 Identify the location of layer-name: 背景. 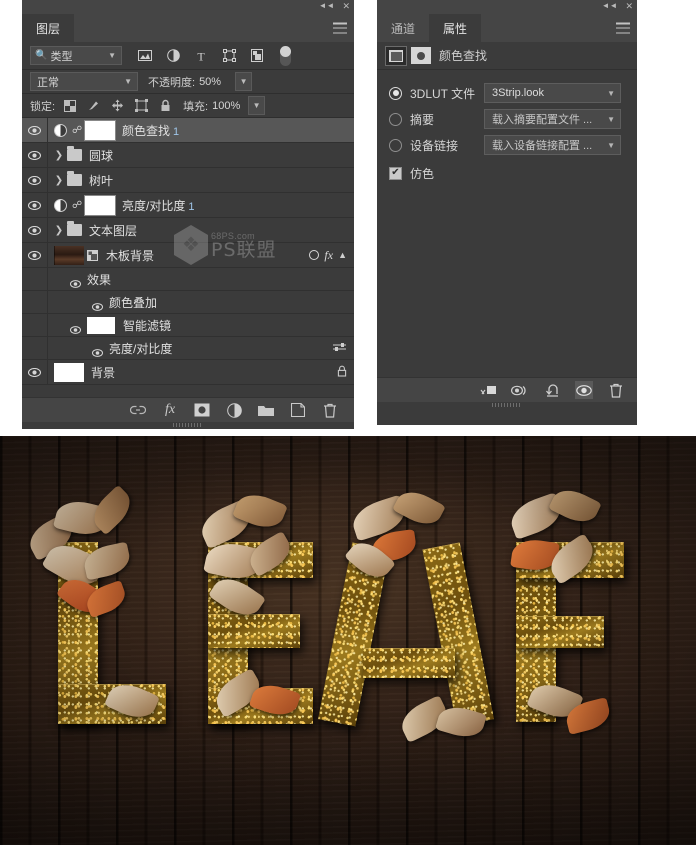
(103, 372).